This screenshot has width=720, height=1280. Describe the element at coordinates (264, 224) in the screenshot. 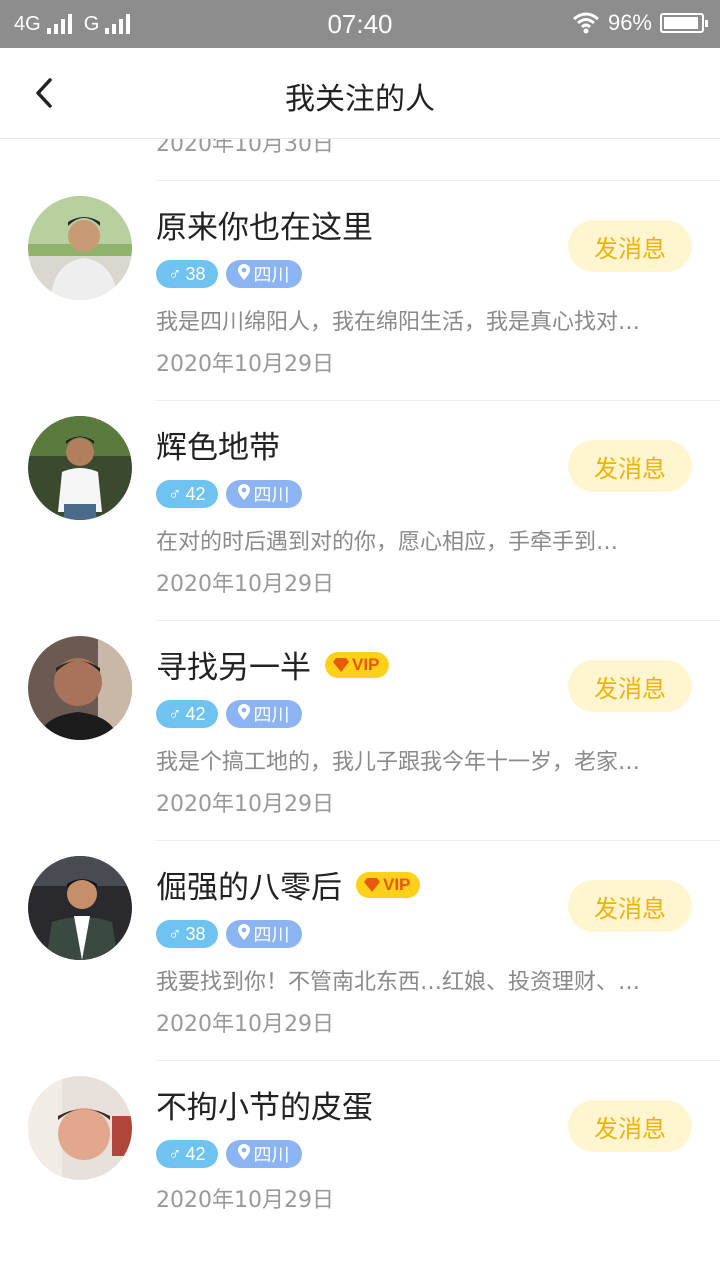

I see `user-name: 原来你也在这里` at that location.